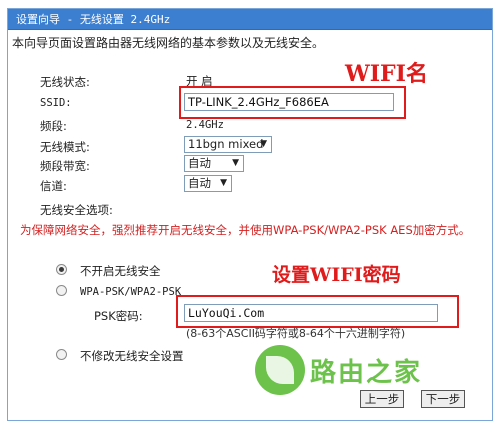  I want to click on wifi-name-annotation: WIFI名, so click(386, 74).